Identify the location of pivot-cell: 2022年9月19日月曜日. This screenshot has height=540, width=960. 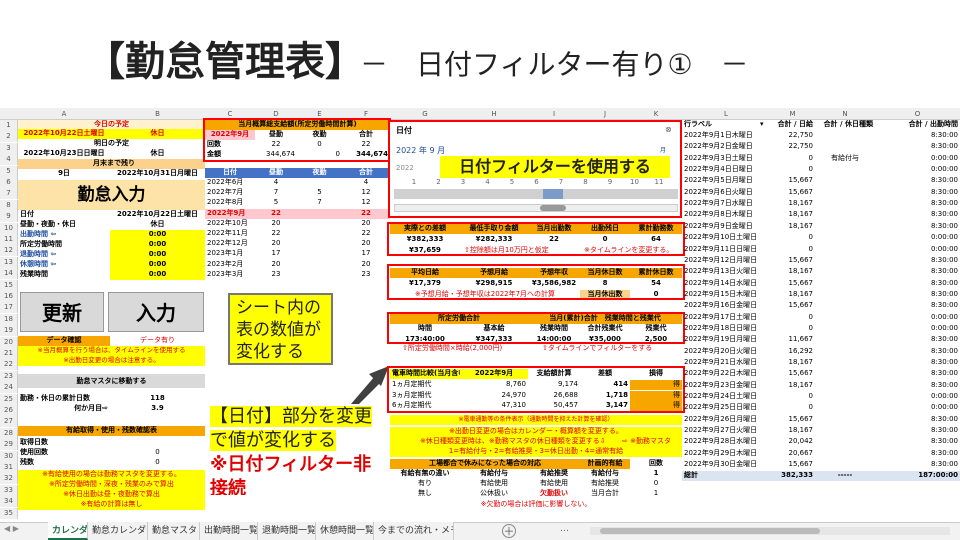
(726, 340).